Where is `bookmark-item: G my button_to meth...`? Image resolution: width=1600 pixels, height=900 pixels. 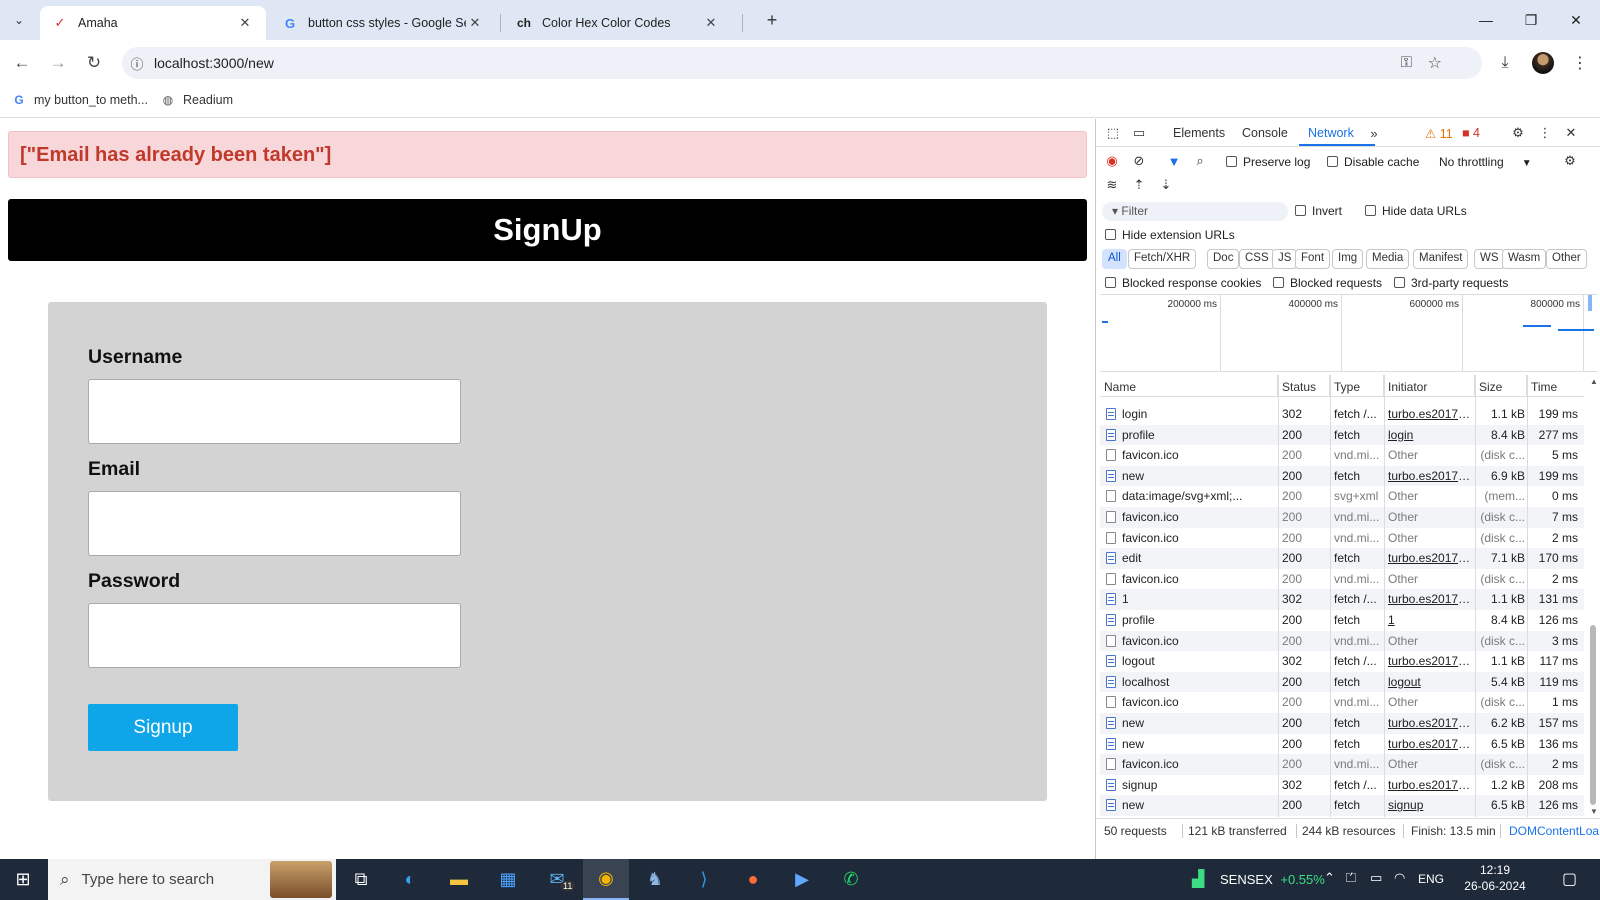 bookmark-item: G my button_to meth... is located at coordinates (80, 100).